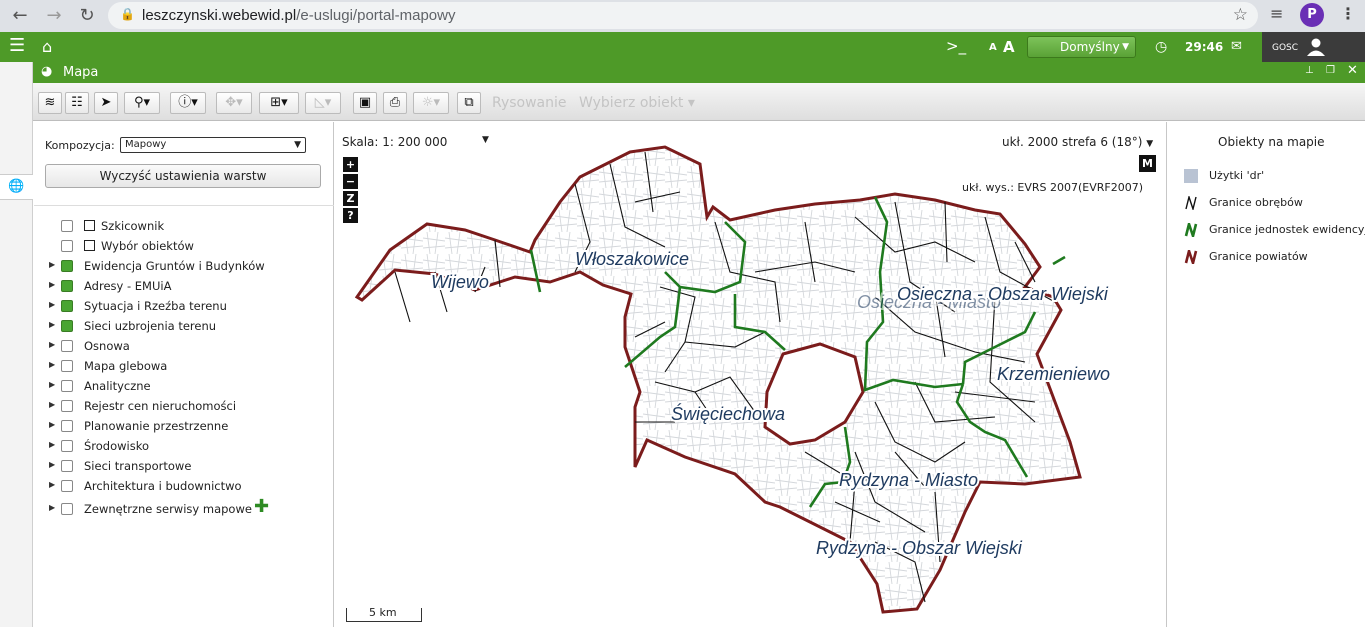  Describe the element at coordinates (147, 246) in the screenshot. I see `layer-label: Wybór obiektów` at that location.